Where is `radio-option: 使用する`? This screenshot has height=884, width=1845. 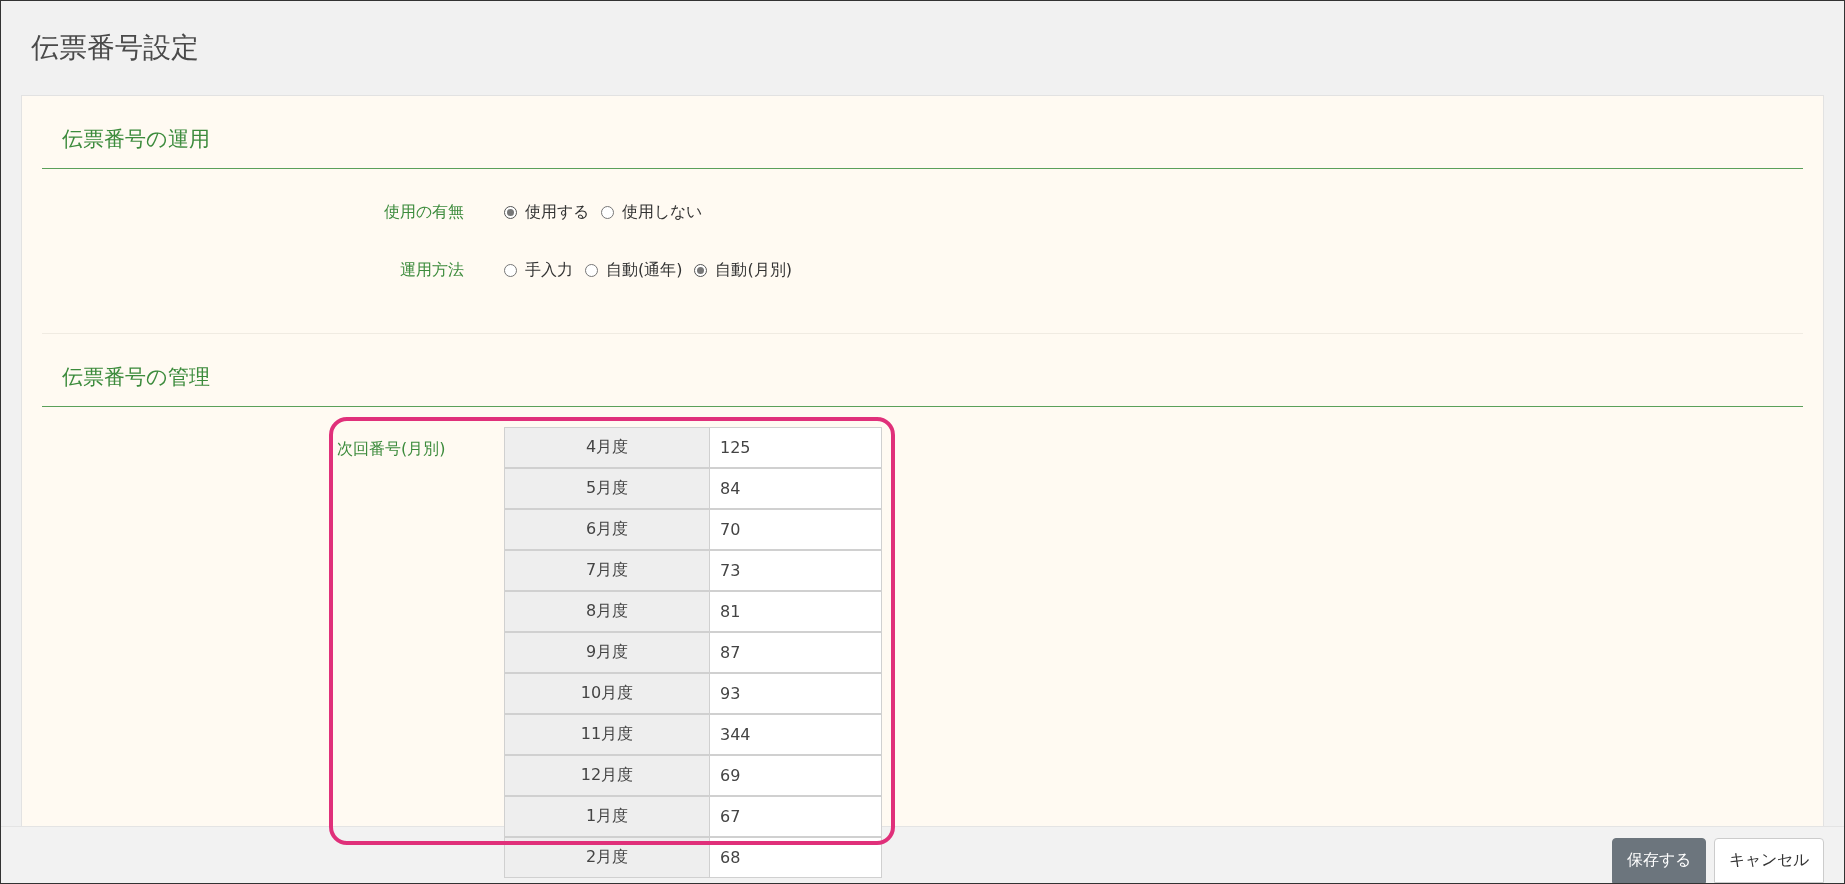
radio-option: 使用する is located at coordinates (546, 212).